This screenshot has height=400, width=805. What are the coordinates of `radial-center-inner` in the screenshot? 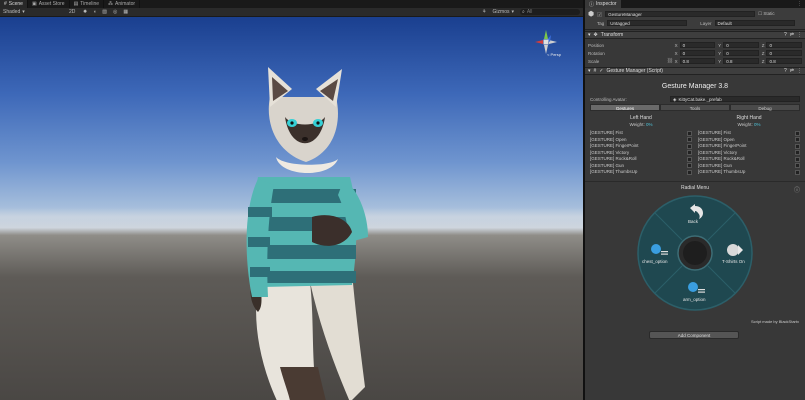 It's located at (695, 253).